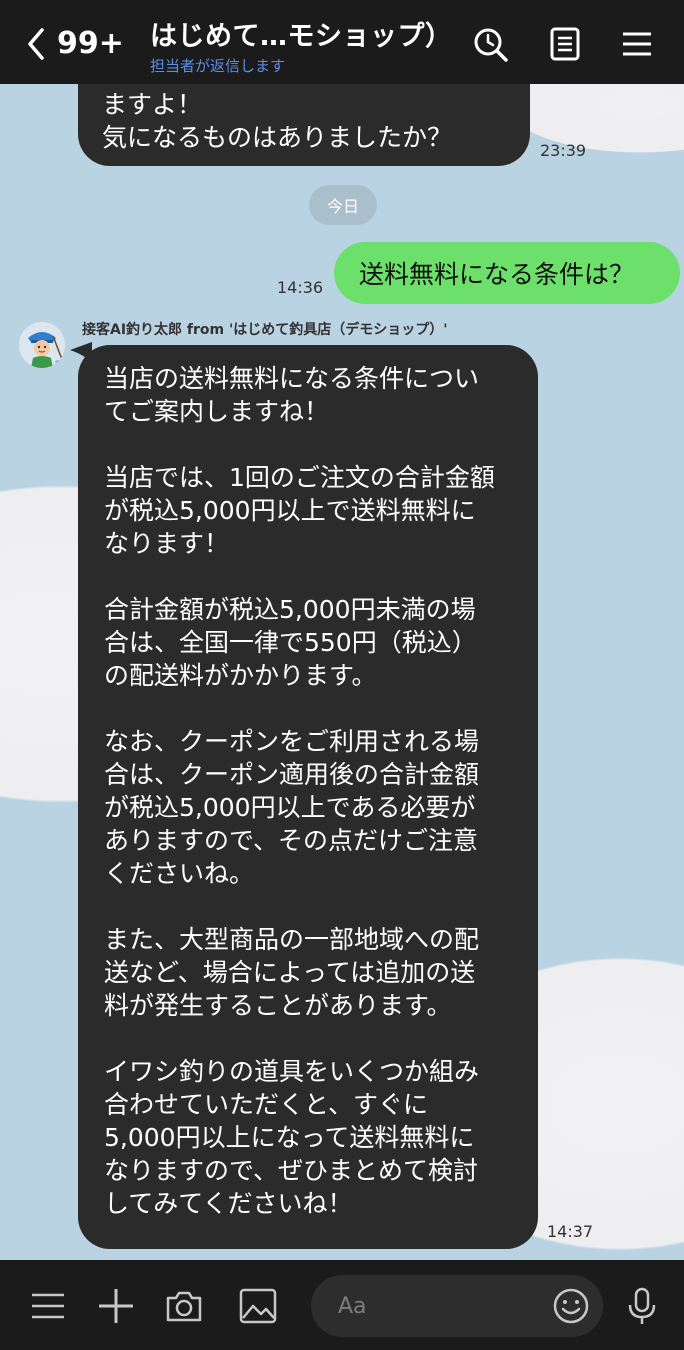 The image size is (684, 1350). Describe the element at coordinates (179, 873) in the screenshot. I see `message-line: くださいね。` at that location.